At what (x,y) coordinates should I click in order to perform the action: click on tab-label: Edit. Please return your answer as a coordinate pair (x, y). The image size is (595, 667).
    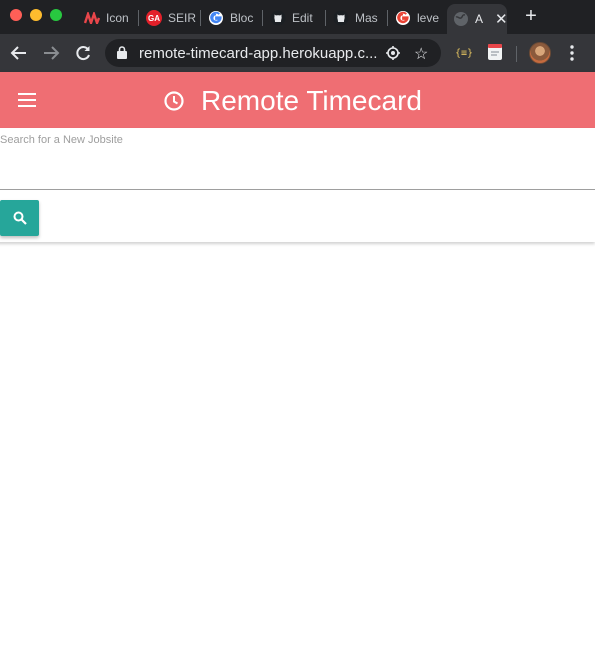
    Looking at the image, I should click on (302, 18).